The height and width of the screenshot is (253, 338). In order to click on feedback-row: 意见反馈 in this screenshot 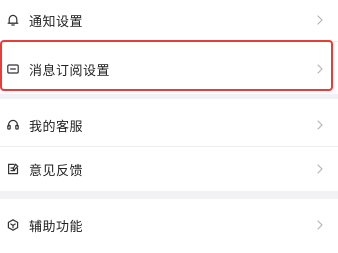, I will do `click(169, 169)`.